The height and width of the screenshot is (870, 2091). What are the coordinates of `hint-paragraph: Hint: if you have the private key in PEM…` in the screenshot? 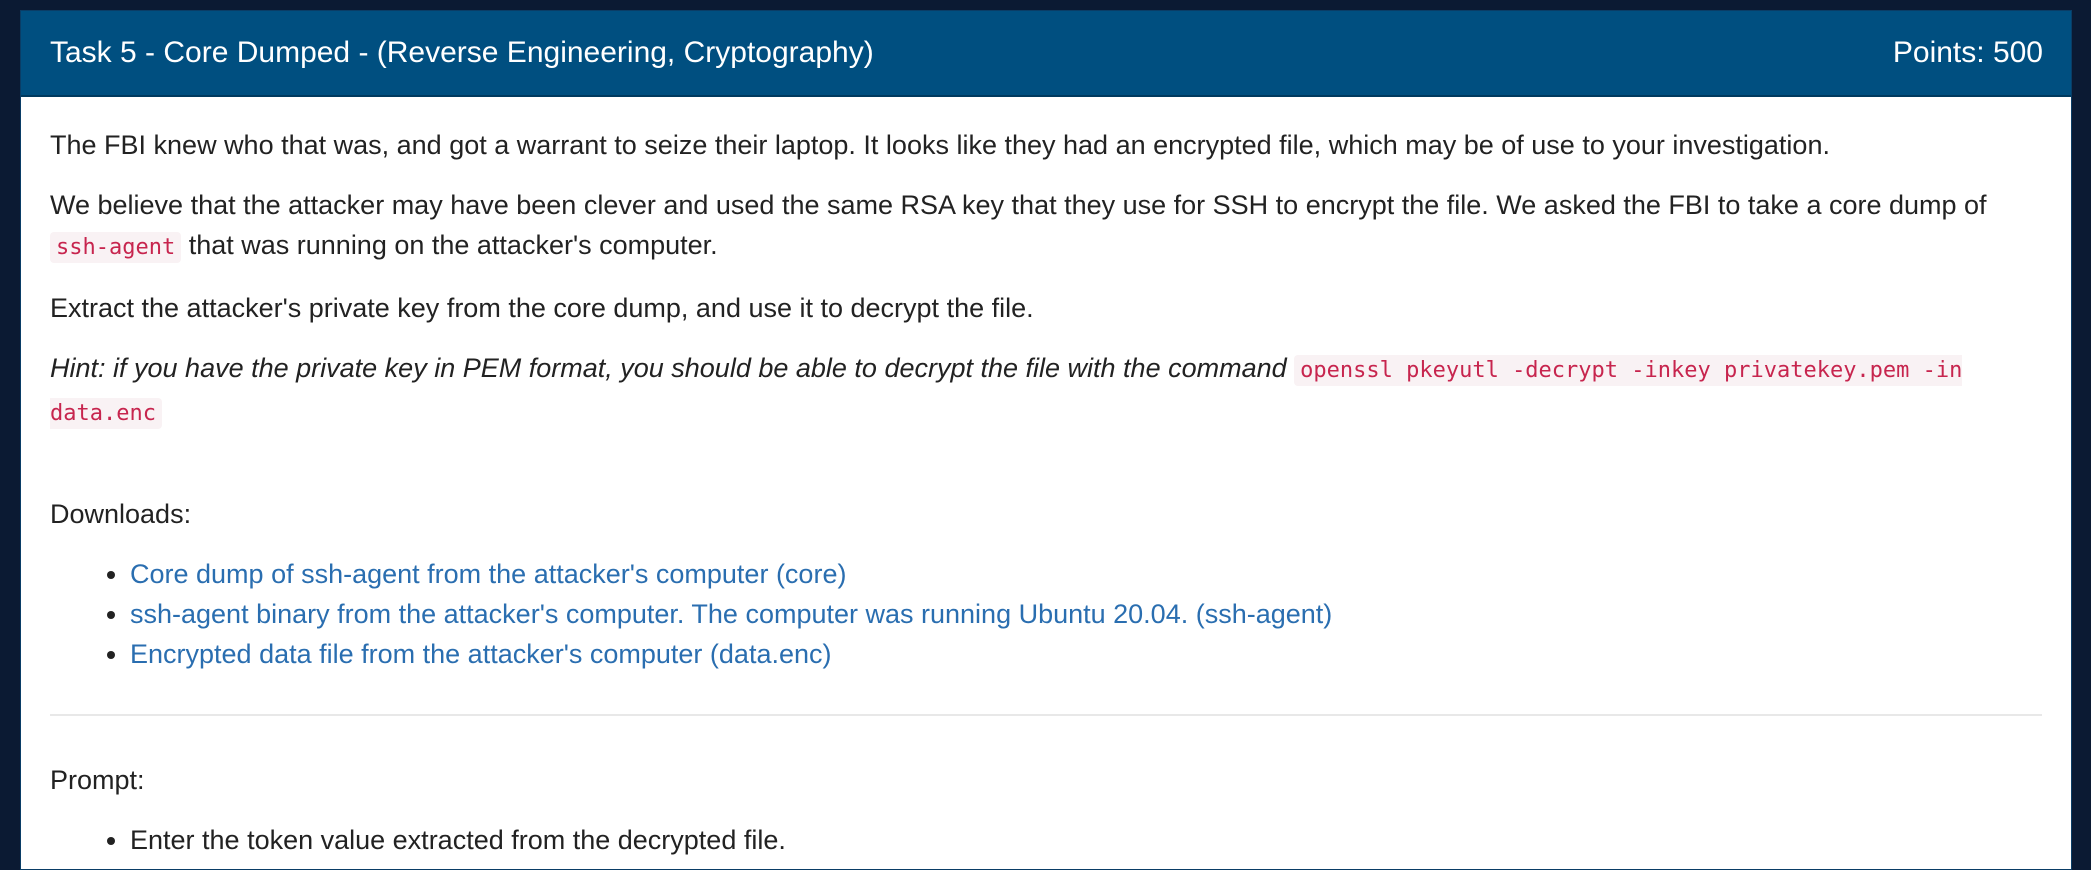 It's located at (1046, 391).